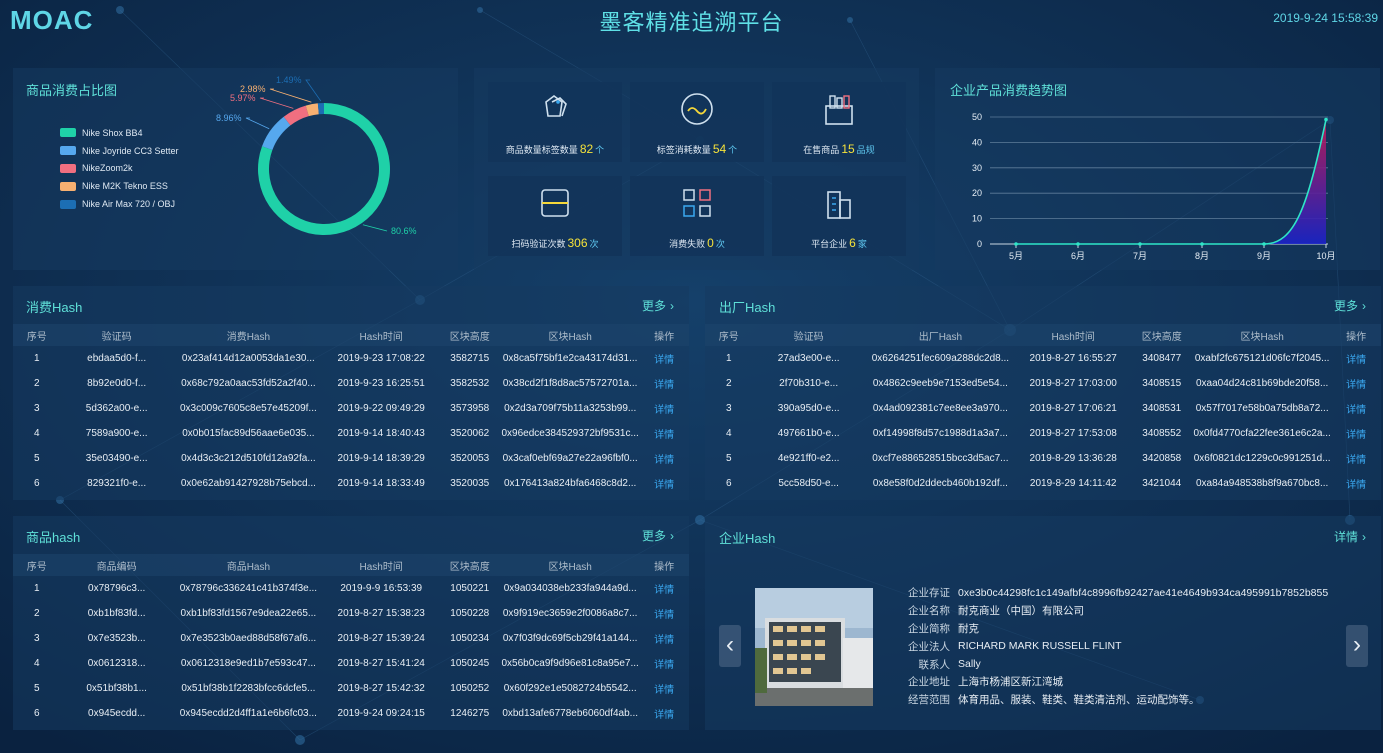 Image resolution: width=1383 pixels, height=753 pixels. I want to click on stat-card: 扫码验证次数 306 次, so click(555, 216).